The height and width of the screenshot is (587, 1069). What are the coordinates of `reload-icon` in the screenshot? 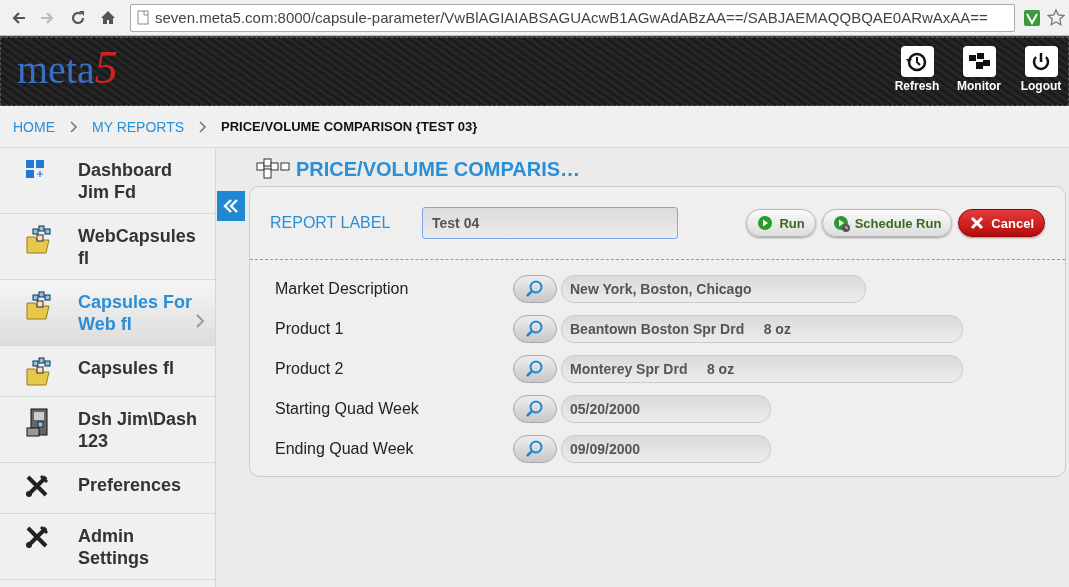 It's located at (78, 17).